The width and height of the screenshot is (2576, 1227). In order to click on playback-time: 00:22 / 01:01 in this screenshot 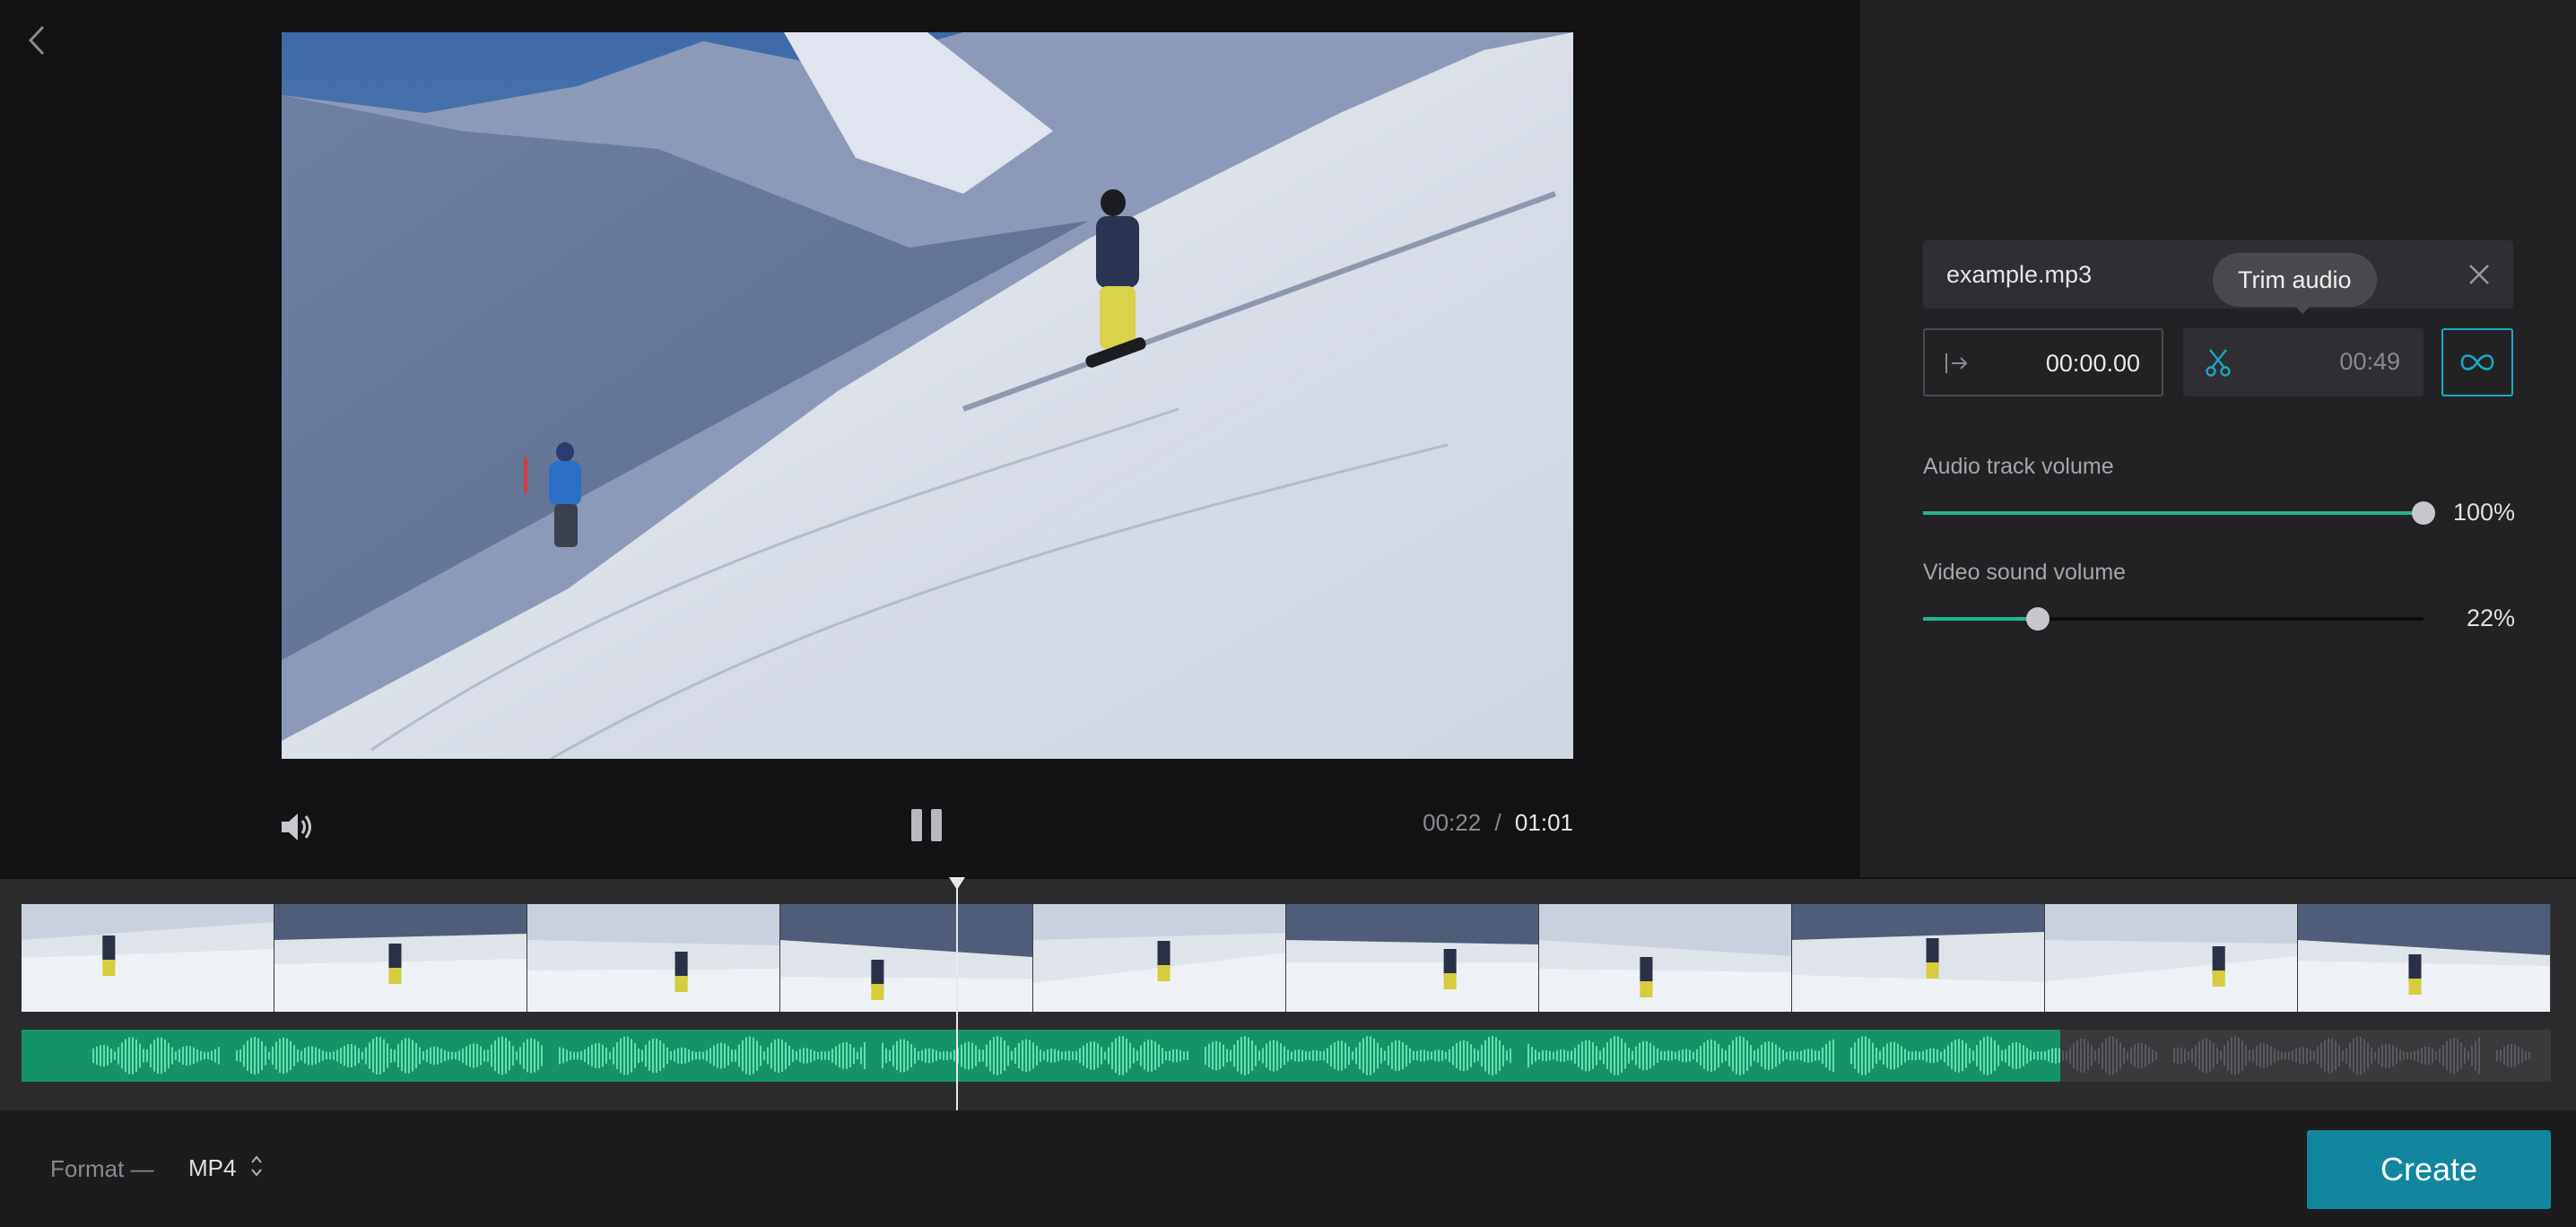, I will do `click(1498, 823)`.